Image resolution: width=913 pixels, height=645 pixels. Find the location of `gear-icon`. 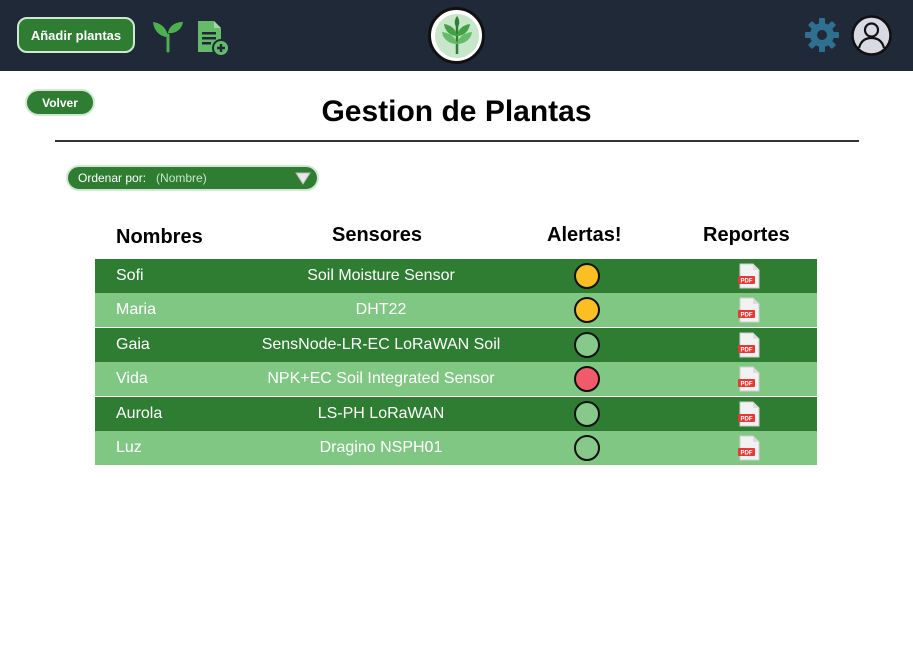

gear-icon is located at coordinates (822, 35).